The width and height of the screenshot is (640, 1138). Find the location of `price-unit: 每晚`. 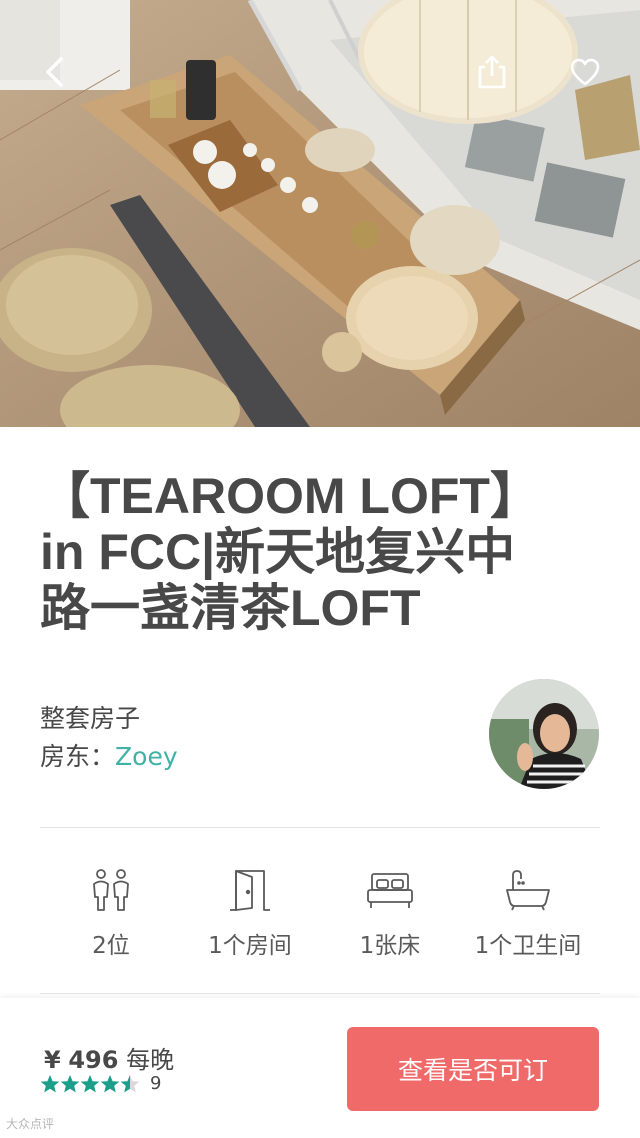

price-unit: 每晚 is located at coordinates (150, 1060).